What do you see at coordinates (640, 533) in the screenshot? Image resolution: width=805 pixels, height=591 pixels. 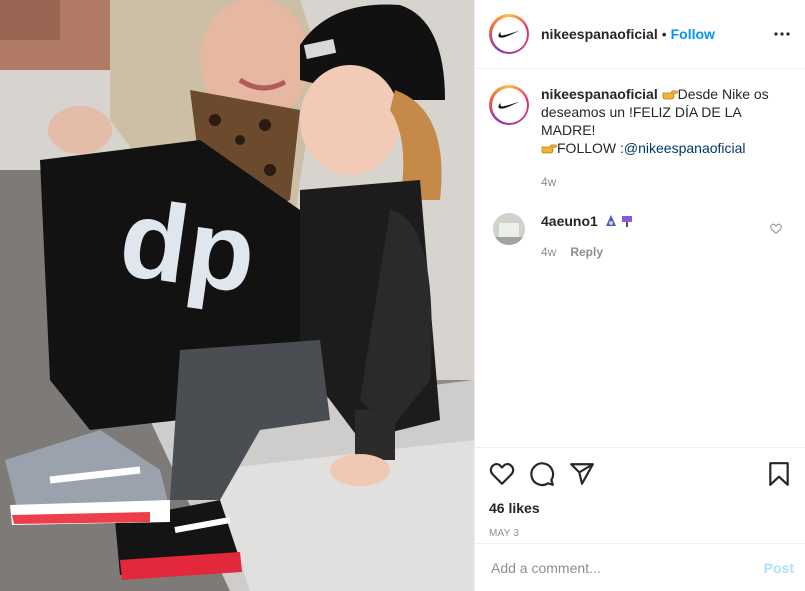 I see `post-date: MAY 3` at bounding box center [640, 533].